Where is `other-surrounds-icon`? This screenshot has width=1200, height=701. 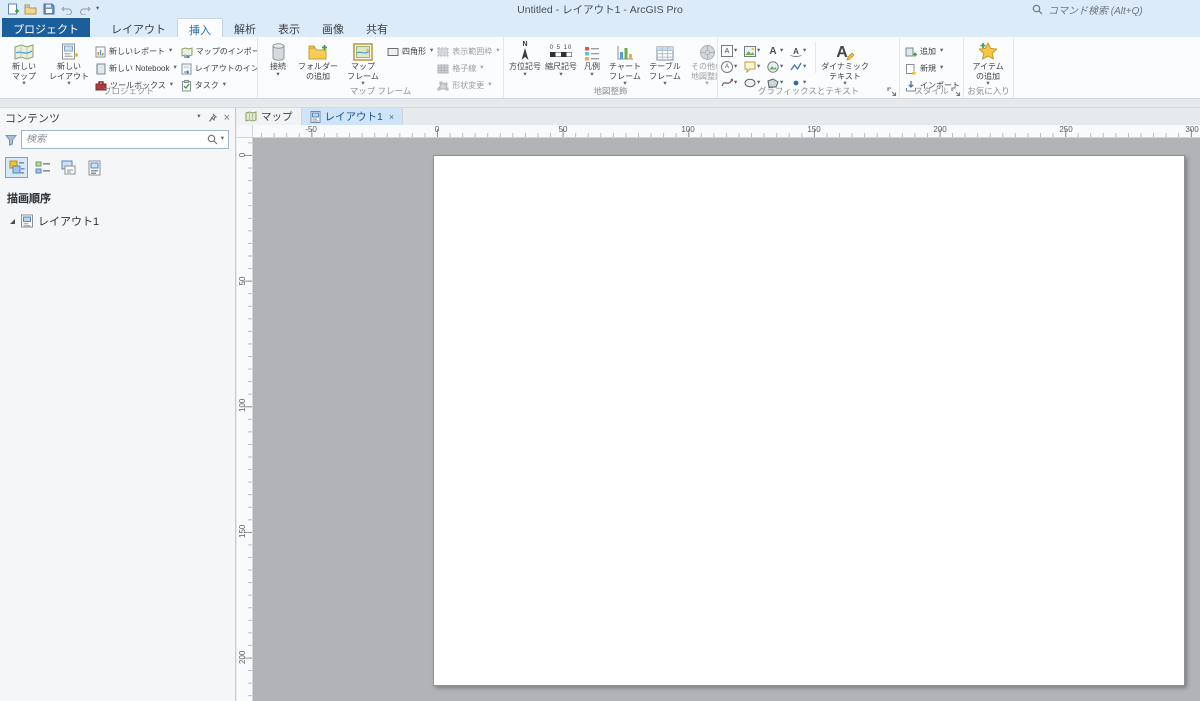
other-surrounds-icon is located at coordinates (707, 51).